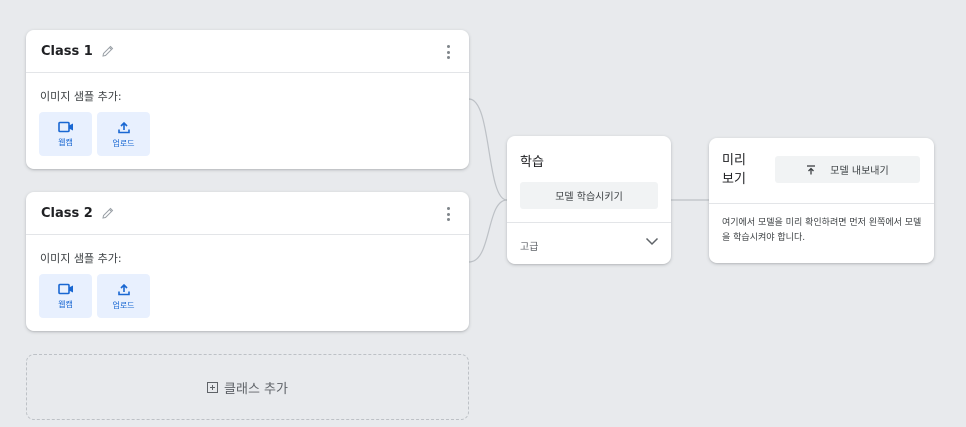  Describe the element at coordinates (247, 51) in the screenshot. I see `class-card-header: Class 1` at that location.